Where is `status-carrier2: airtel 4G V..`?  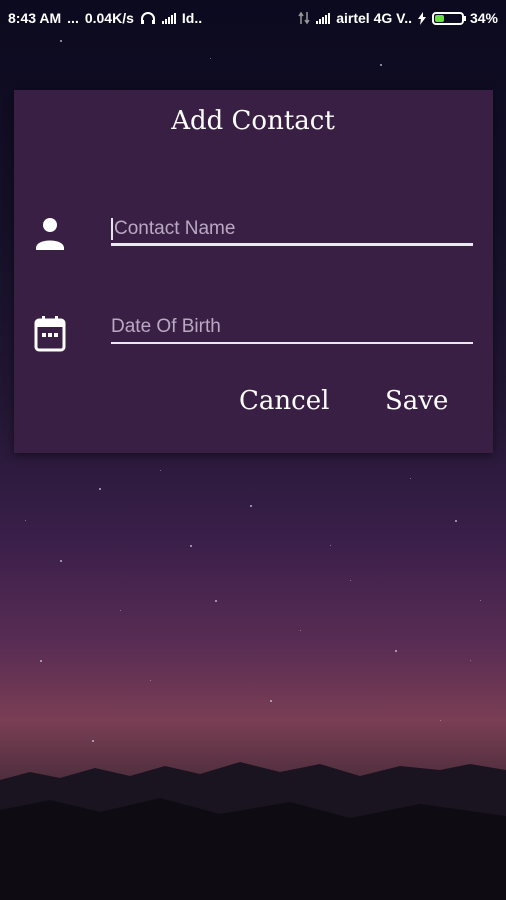 status-carrier2: airtel 4G V.. is located at coordinates (374, 18).